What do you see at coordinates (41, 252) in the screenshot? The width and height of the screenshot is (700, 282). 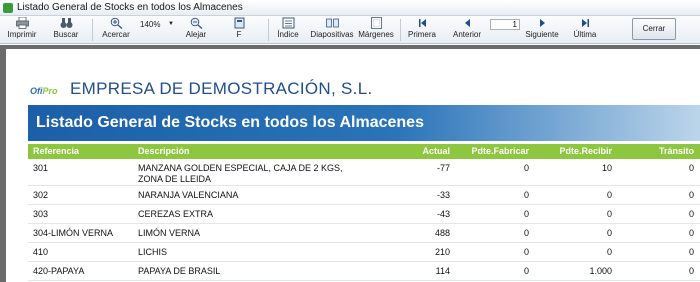 I see `cell-ref: 410` at bounding box center [41, 252].